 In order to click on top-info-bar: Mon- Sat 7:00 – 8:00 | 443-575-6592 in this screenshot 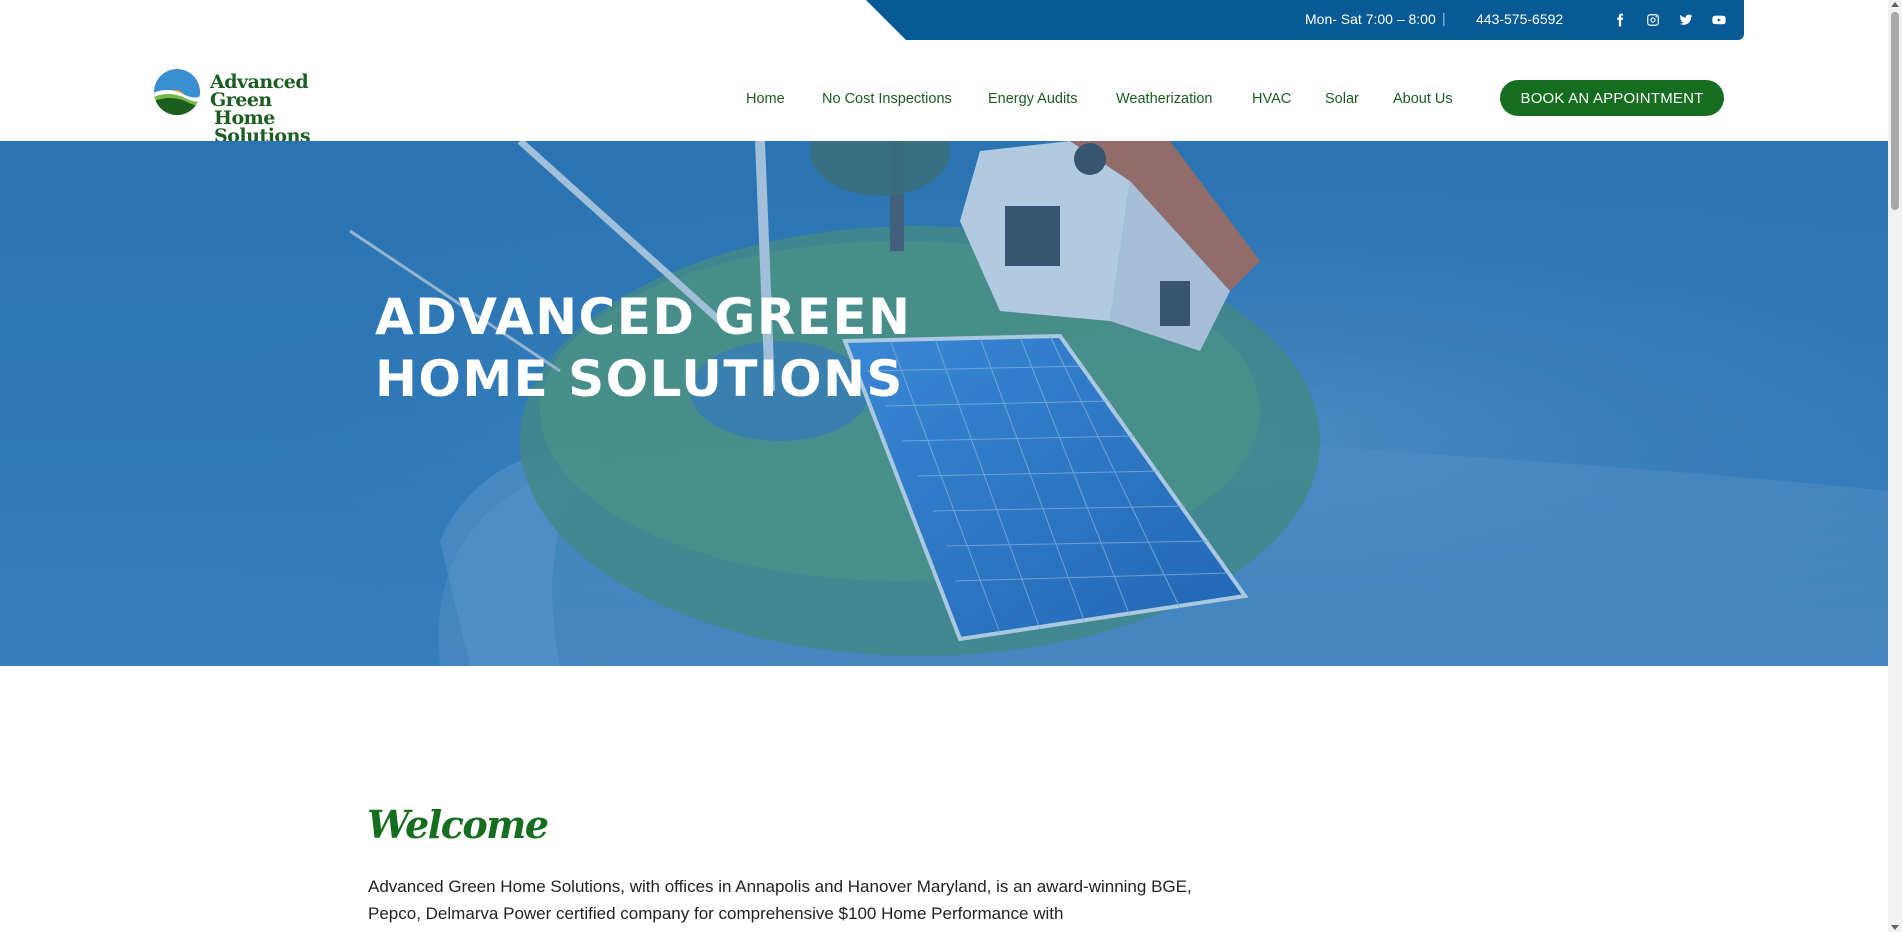, I will do `click(1305, 20)`.